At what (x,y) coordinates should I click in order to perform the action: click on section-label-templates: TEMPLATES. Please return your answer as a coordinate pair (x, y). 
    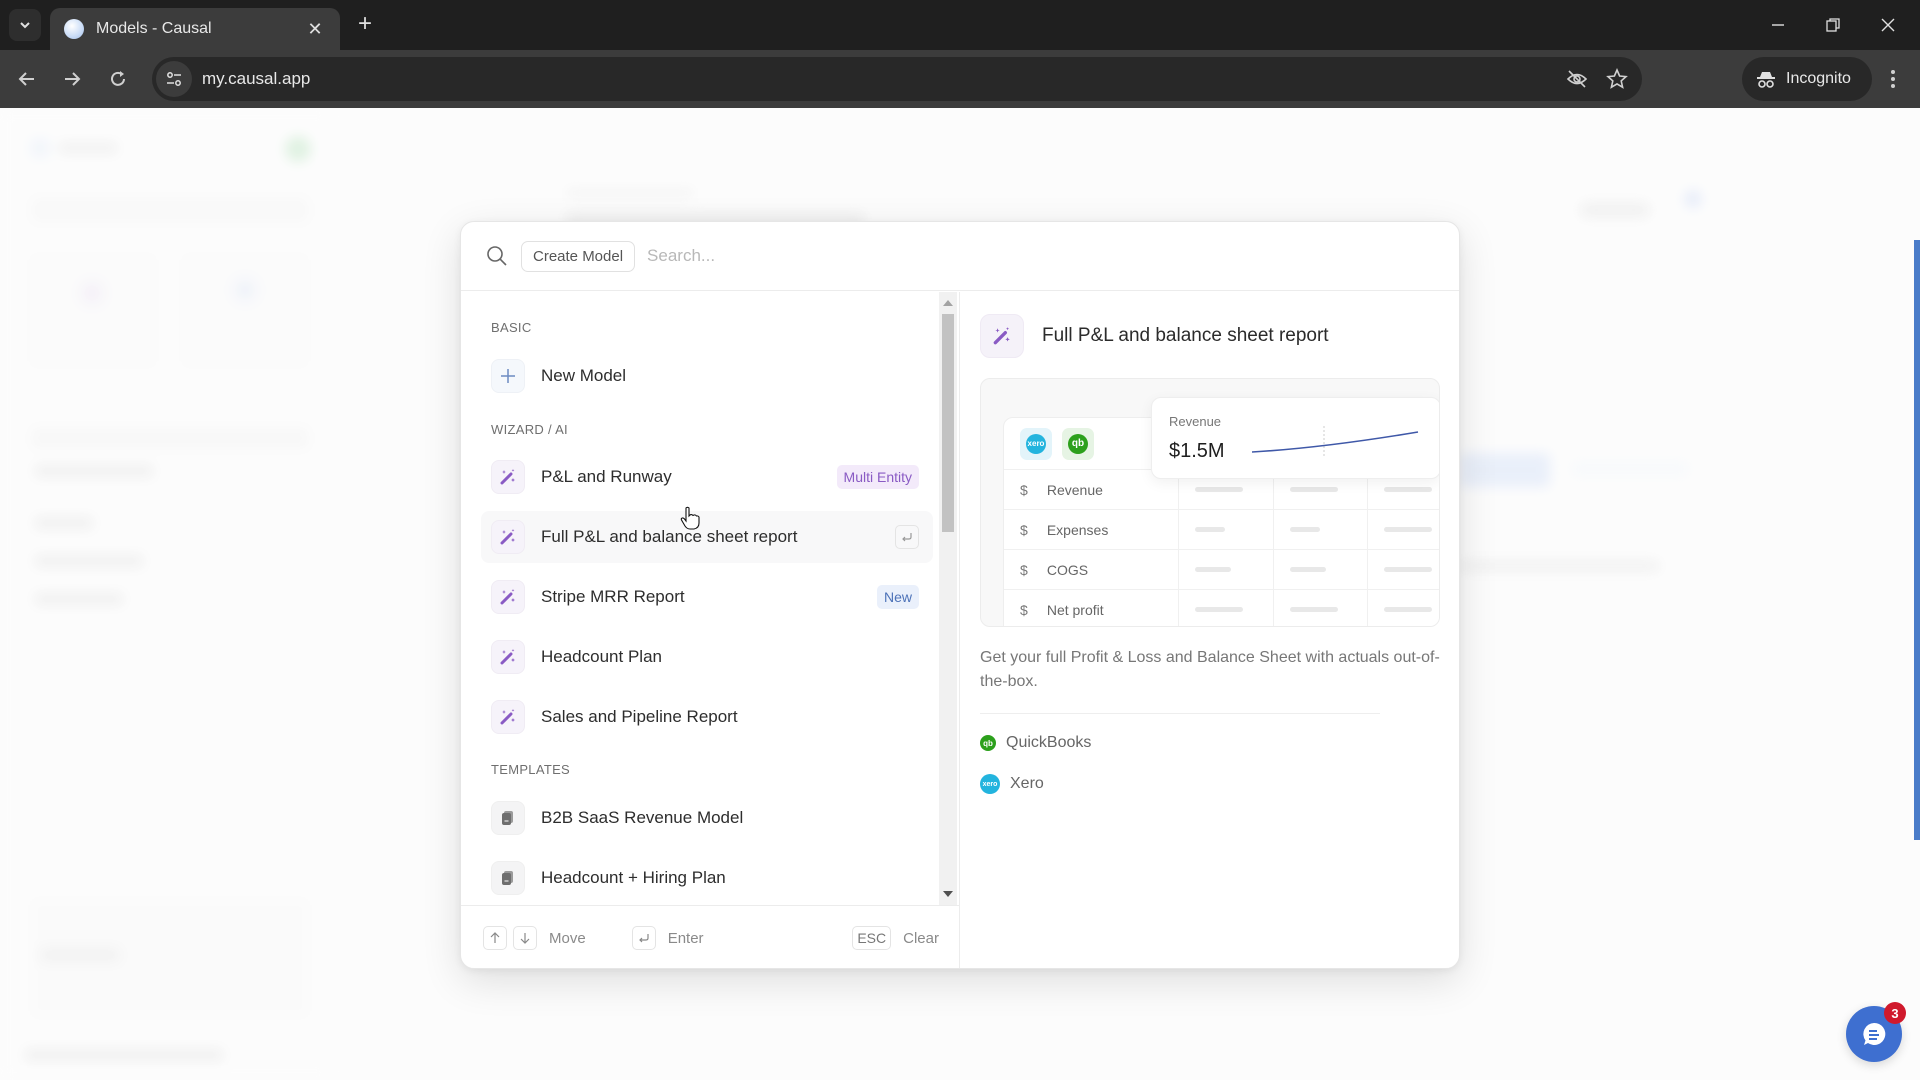
    Looking at the image, I should click on (531, 769).